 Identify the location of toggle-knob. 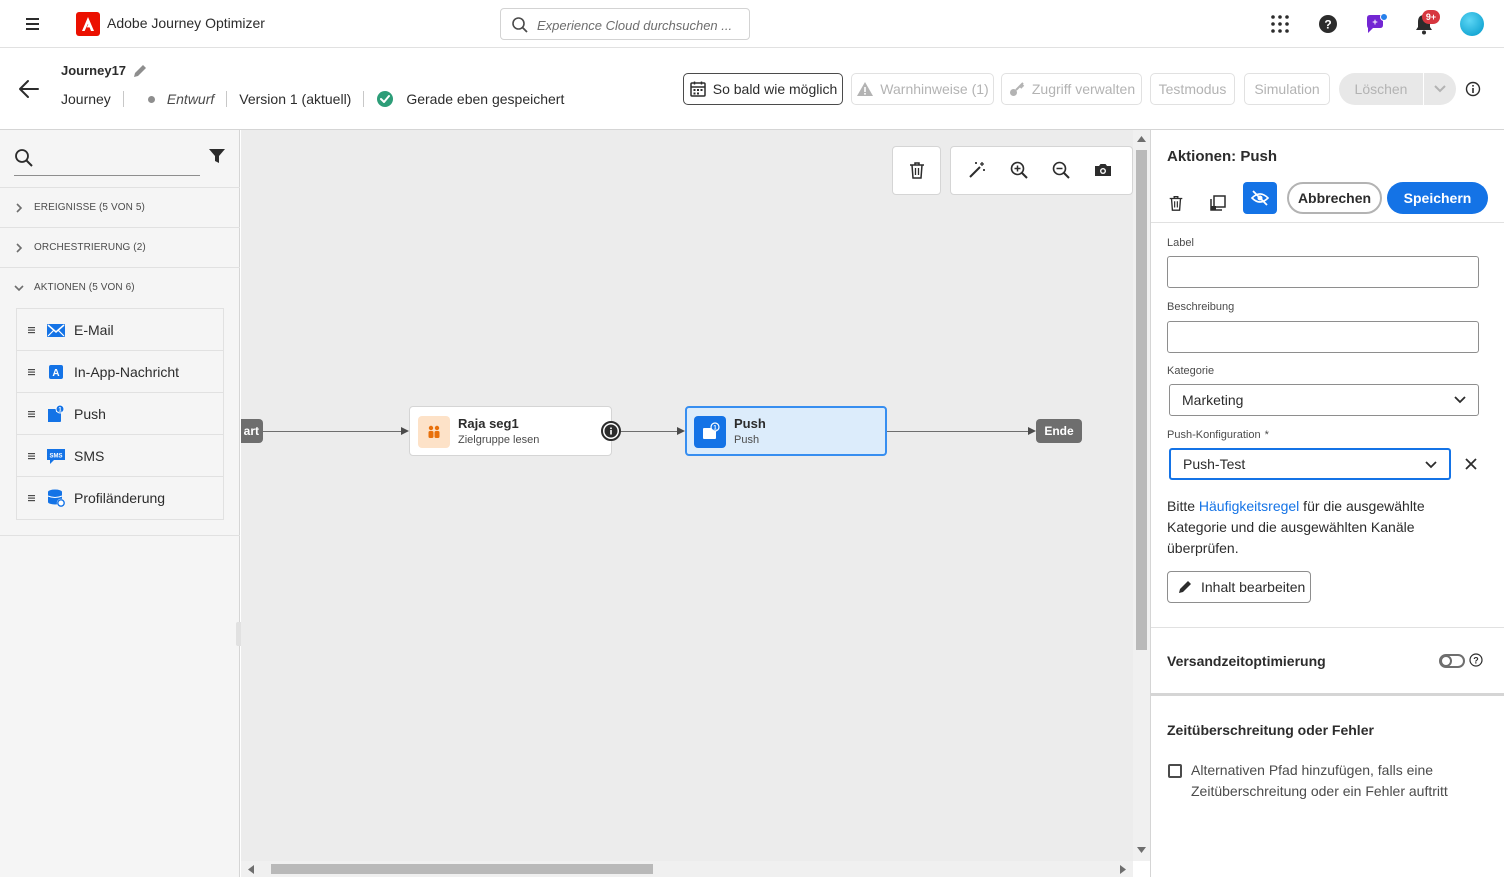
(1446, 661).